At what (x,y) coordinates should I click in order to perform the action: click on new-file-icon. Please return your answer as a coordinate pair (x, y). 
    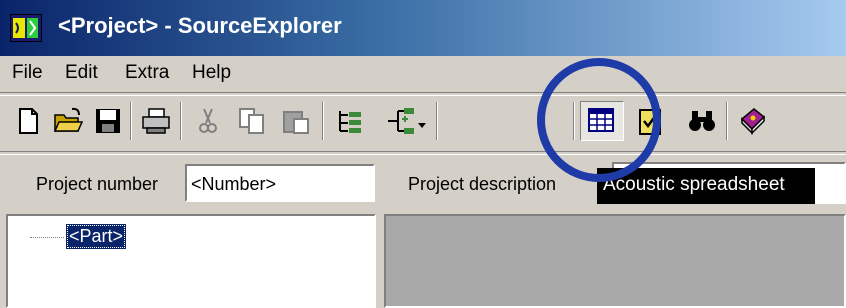
    Looking at the image, I should click on (28, 121).